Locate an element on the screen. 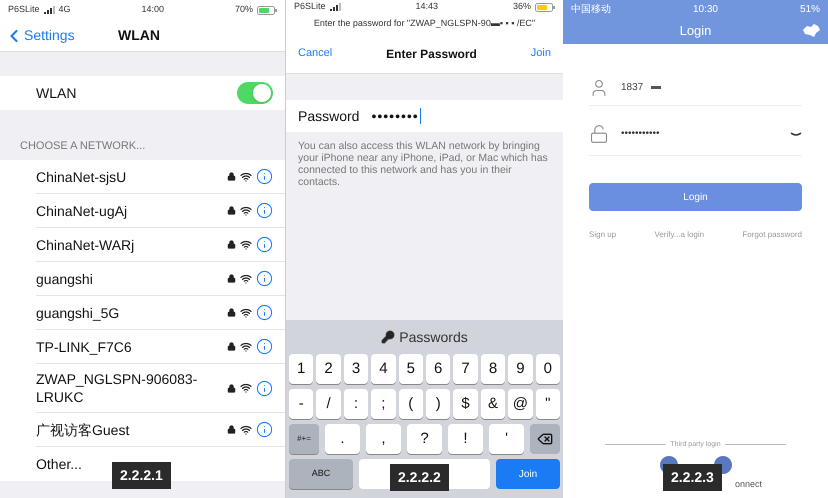 The height and width of the screenshot is (498, 828). connect-label: onnect is located at coordinates (748, 484).